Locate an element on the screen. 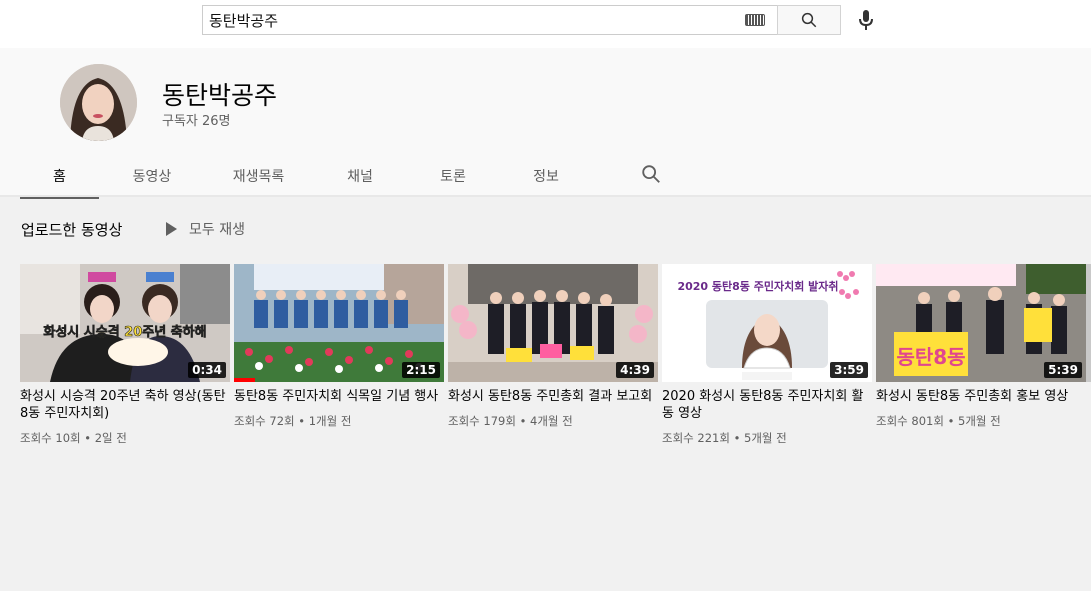 Image resolution: width=1091 pixels, height=591 pixels. video-duration: 3:59 is located at coordinates (849, 370).